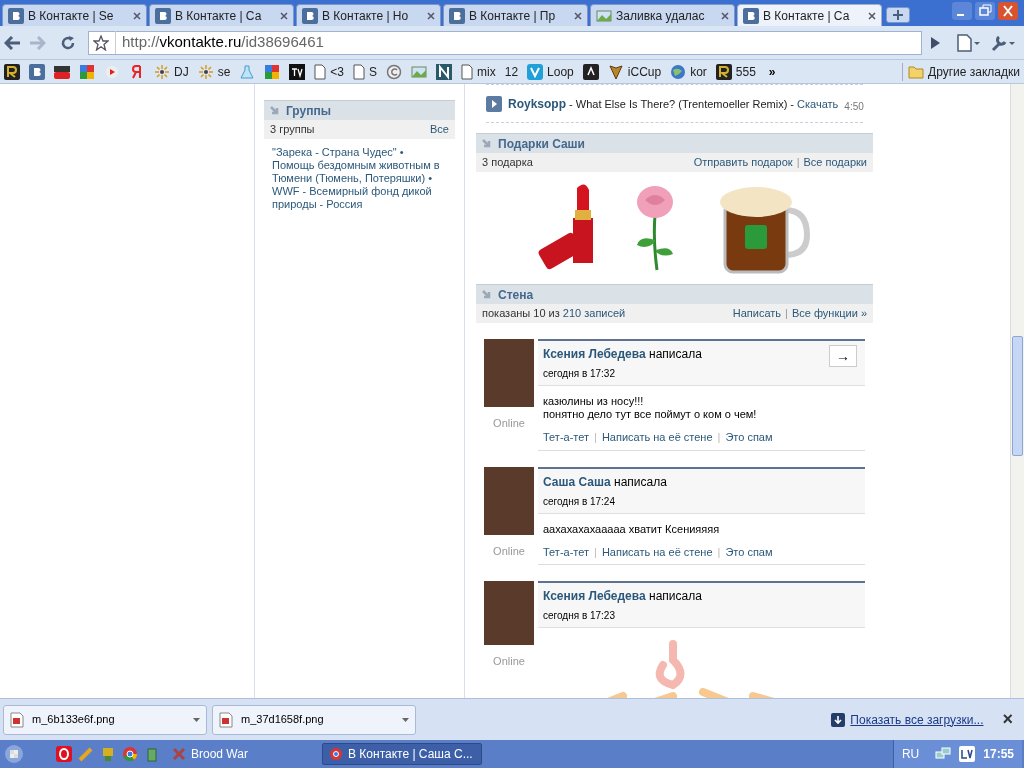  Describe the element at coordinates (368, 15) in the screenshot. I see `browser-tab: В Контакте | Но` at that location.